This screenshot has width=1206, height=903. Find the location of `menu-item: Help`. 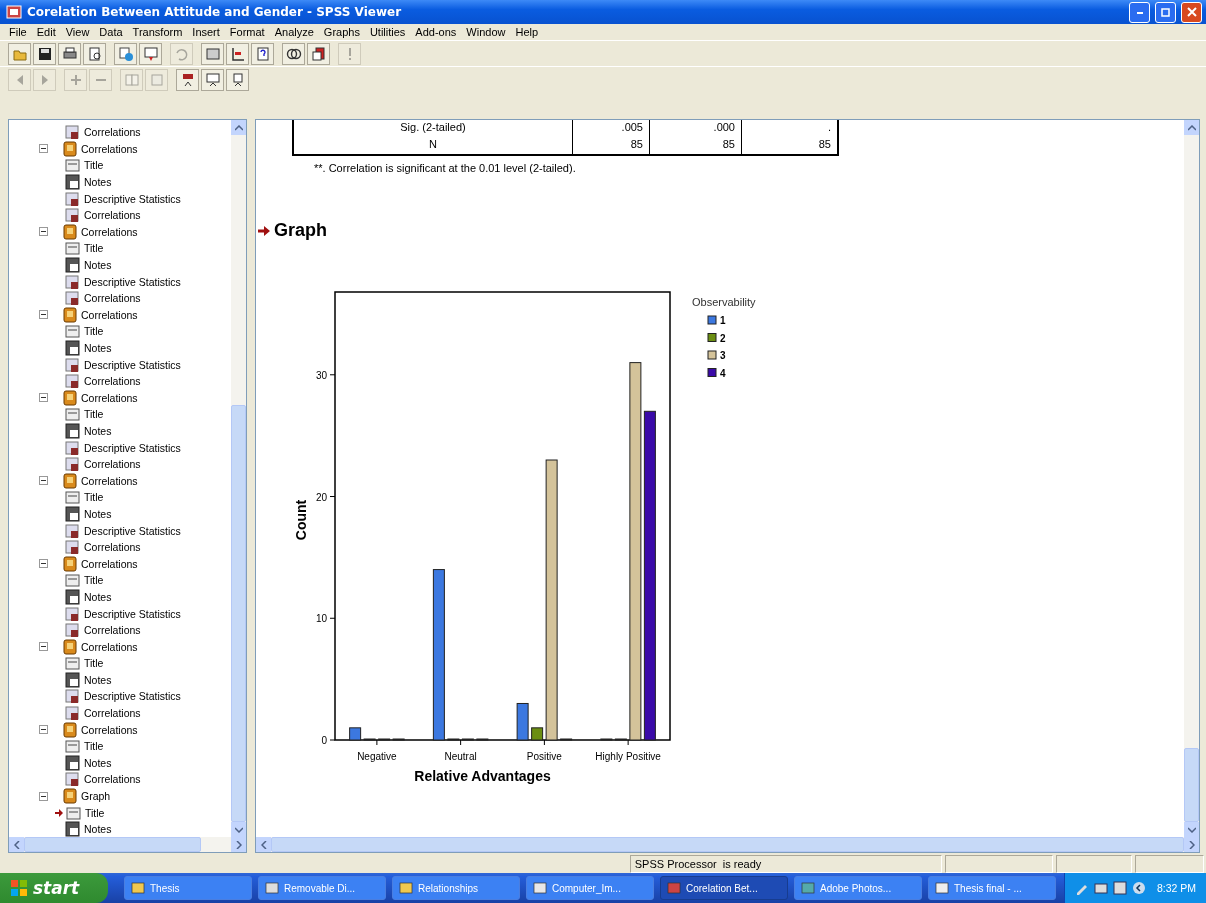

menu-item: Help is located at coordinates (527, 32).